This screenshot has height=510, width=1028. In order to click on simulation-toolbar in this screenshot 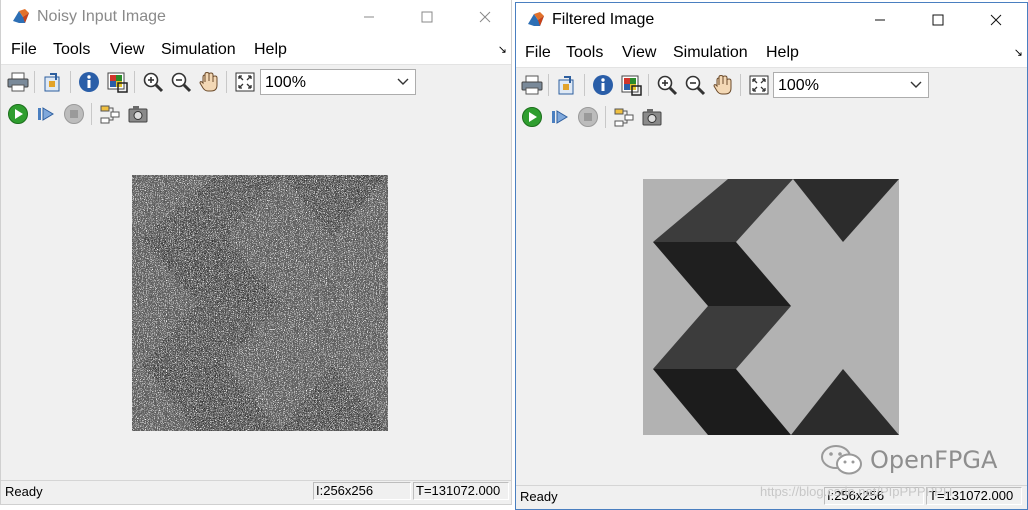, I will do `click(771, 117)`.